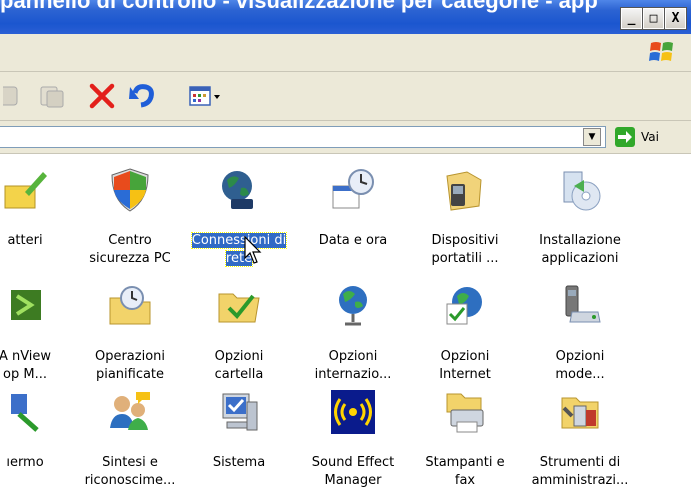 Image resolution: width=691 pixels, height=501 pixels. Describe the element at coordinates (239, 412) in the screenshot. I see `system-icon` at that location.